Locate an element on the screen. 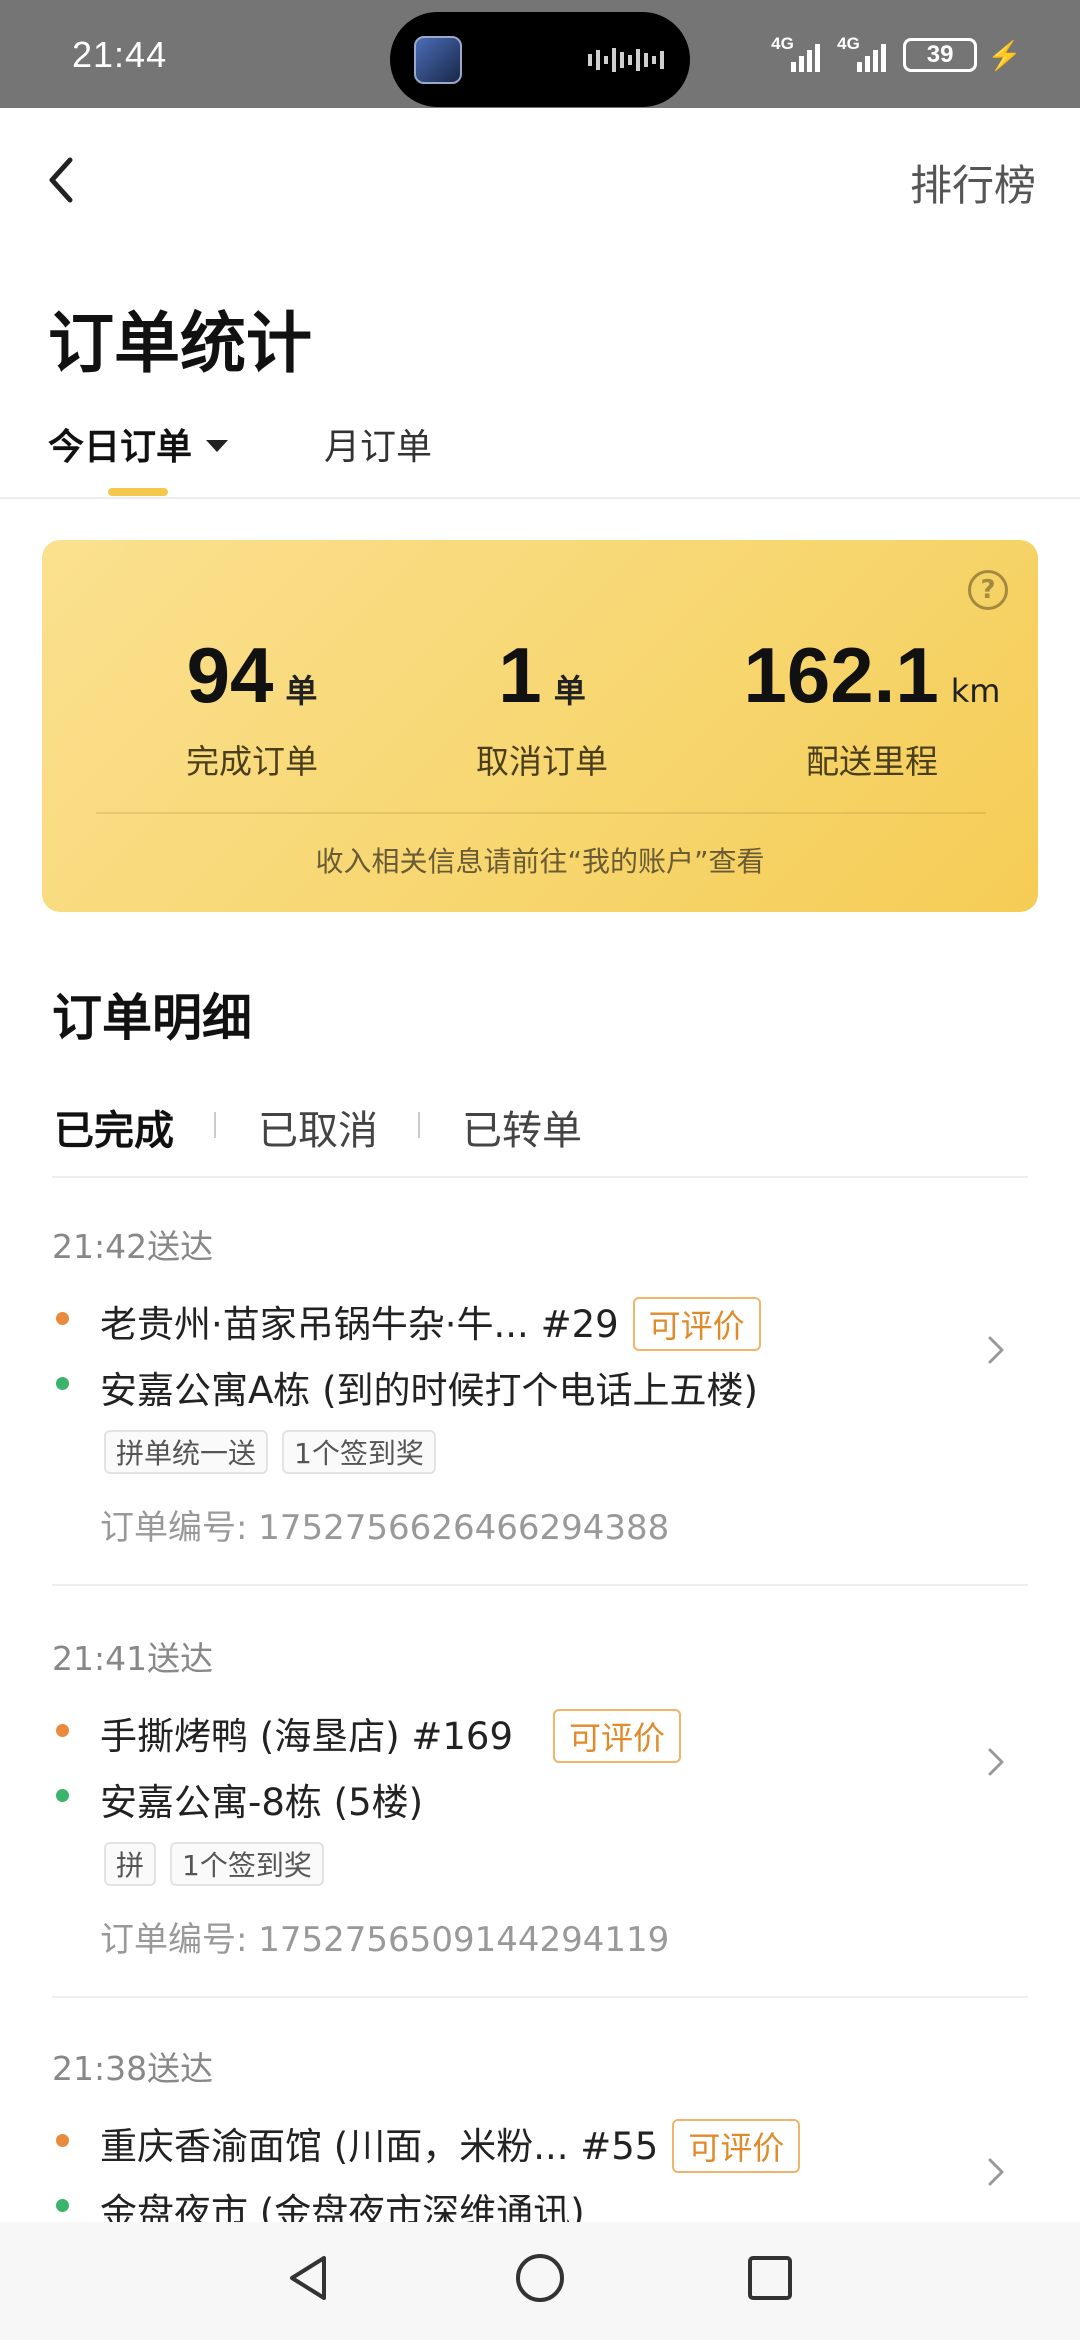 The image size is (1080, 2340). stat-completed-unit: 单 is located at coordinates (301, 691).